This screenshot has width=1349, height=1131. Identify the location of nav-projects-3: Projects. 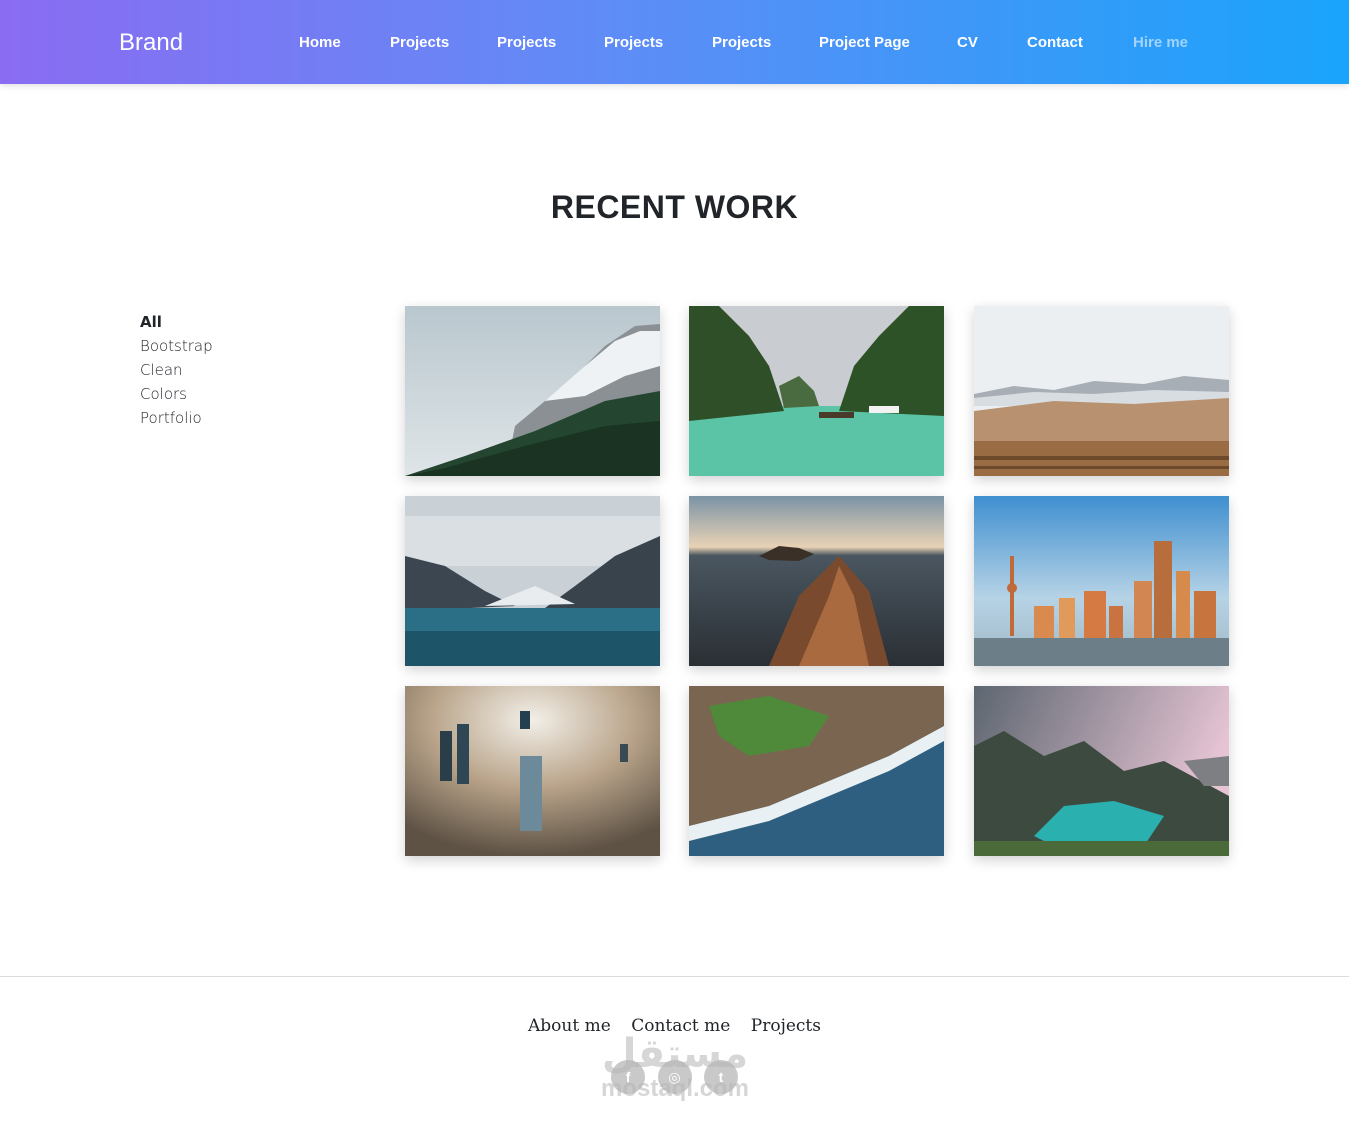
(633, 43).